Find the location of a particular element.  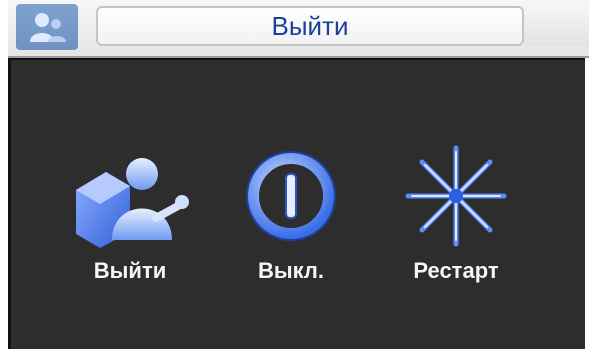

window-title: Выйти is located at coordinates (310, 26).